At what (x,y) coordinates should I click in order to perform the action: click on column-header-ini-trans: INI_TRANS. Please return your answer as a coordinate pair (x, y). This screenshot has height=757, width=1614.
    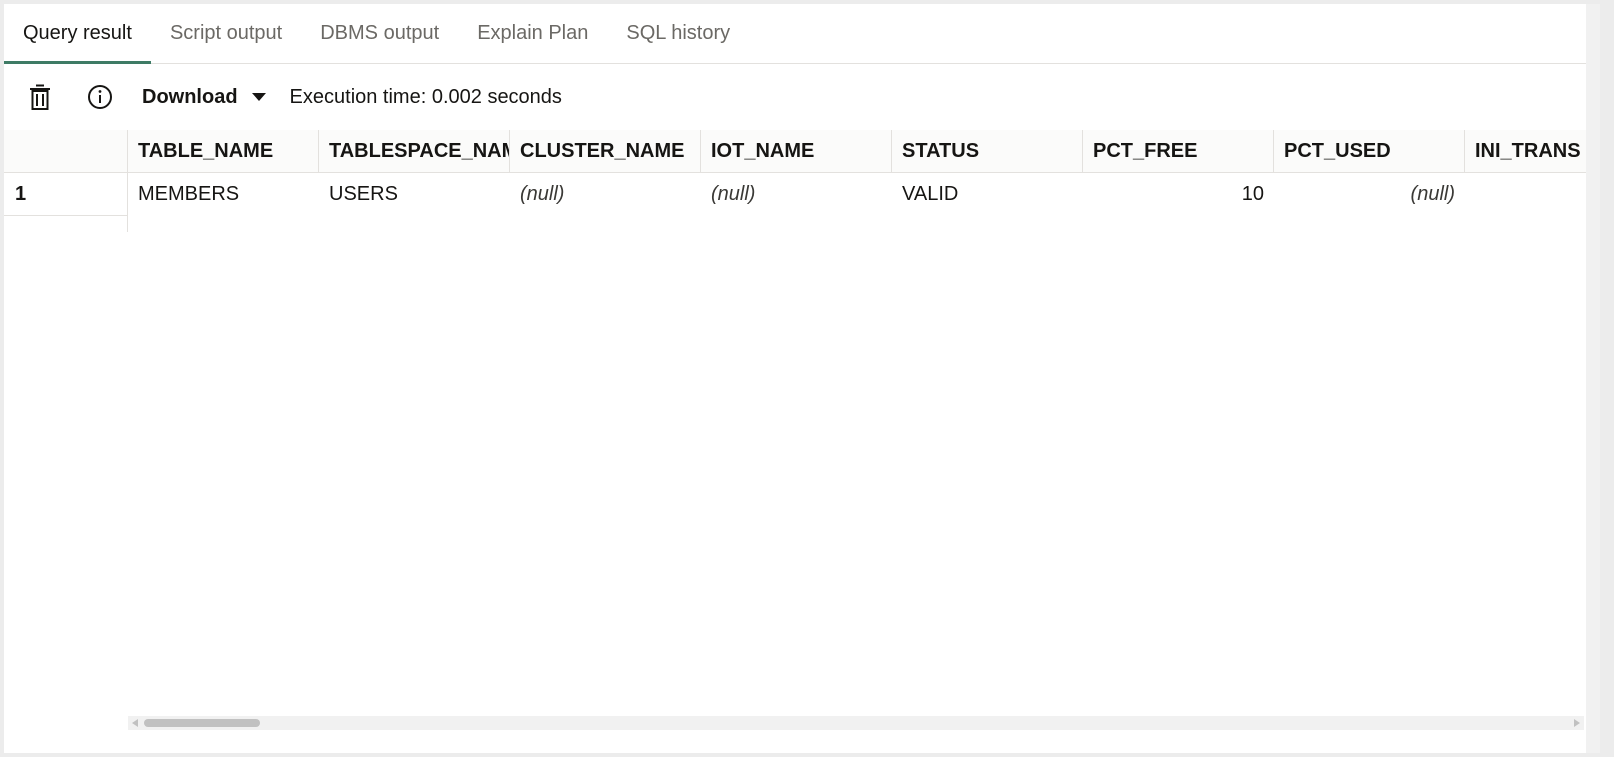
    Looking at the image, I should click on (1532, 151).